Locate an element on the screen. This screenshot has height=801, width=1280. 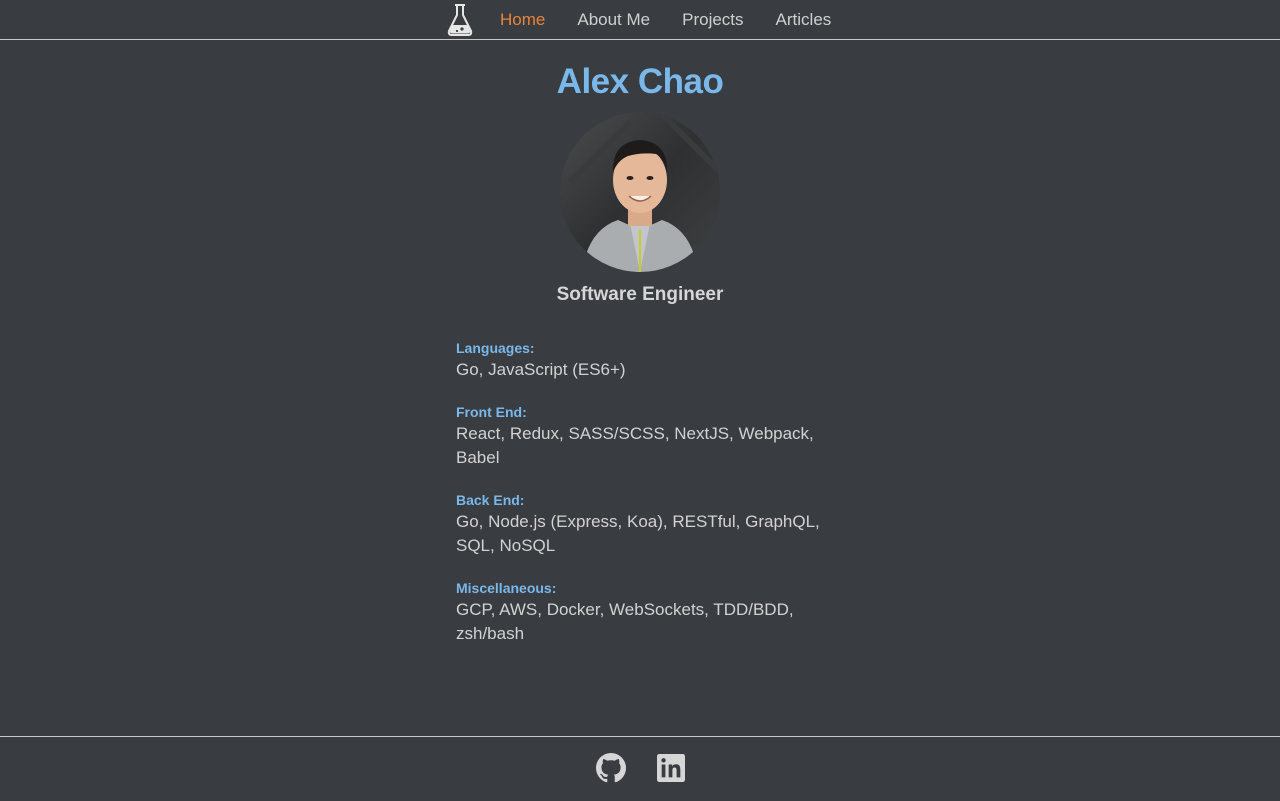
skill-label: Miscellaneous: is located at coordinates (506, 588).